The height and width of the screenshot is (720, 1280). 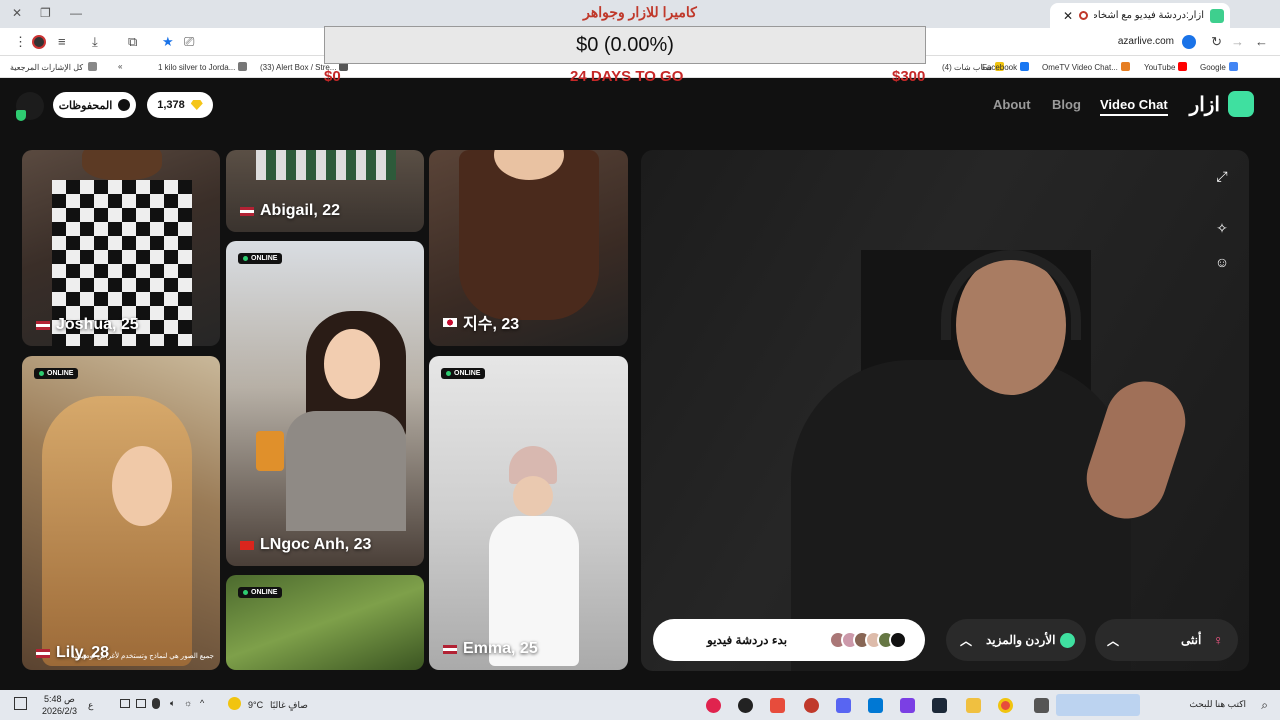 I want to click on restore-window-icon: ❐, so click(x=45, y=13).